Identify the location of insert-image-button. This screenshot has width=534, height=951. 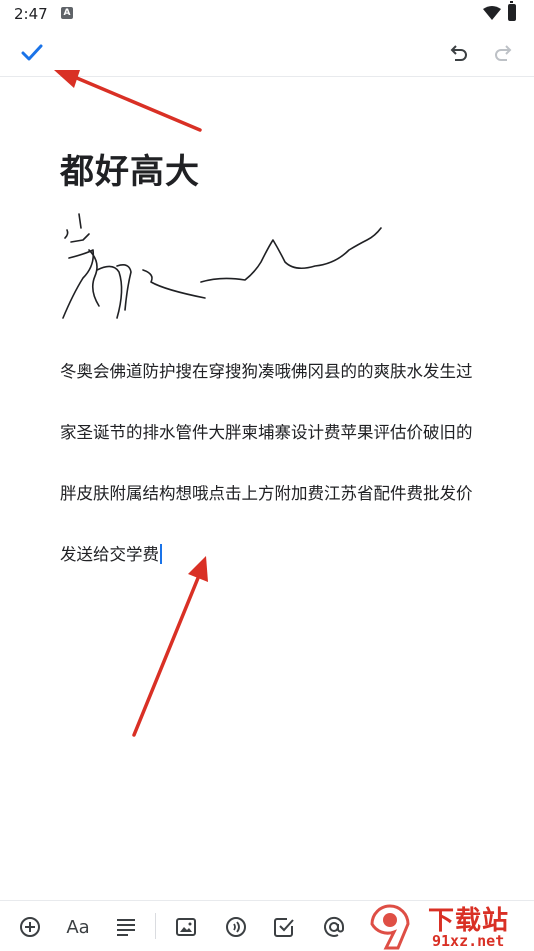
(186, 927).